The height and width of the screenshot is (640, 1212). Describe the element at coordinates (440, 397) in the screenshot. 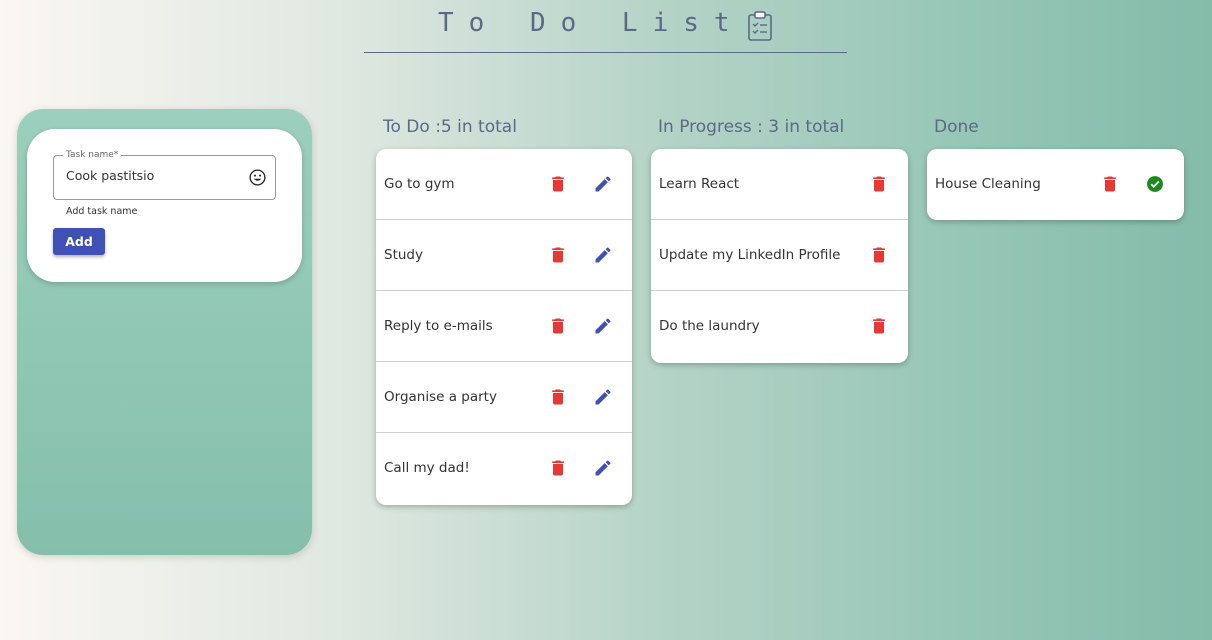

I see `task-text: Organise a party` at that location.